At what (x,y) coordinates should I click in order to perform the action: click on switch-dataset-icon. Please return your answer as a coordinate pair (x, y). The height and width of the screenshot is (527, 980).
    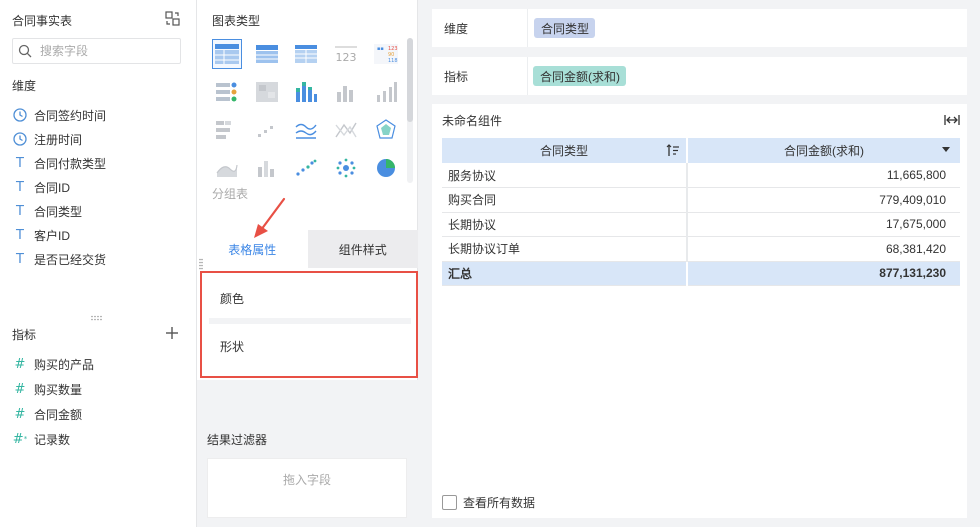
    Looking at the image, I should click on (172, 18).